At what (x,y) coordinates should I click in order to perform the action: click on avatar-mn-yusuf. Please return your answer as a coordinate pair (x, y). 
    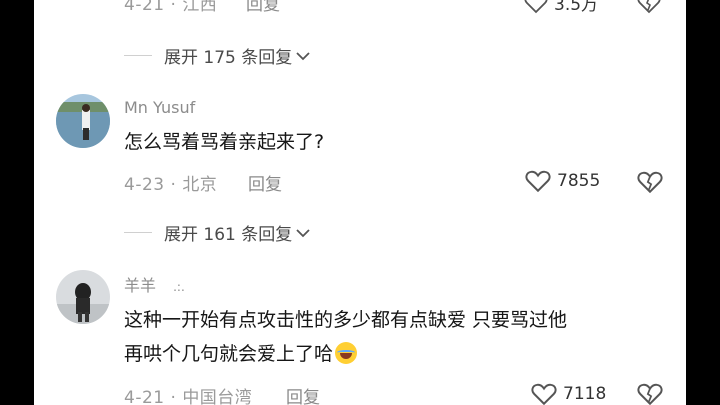
    Looking at the image, I should click on (83, 121).